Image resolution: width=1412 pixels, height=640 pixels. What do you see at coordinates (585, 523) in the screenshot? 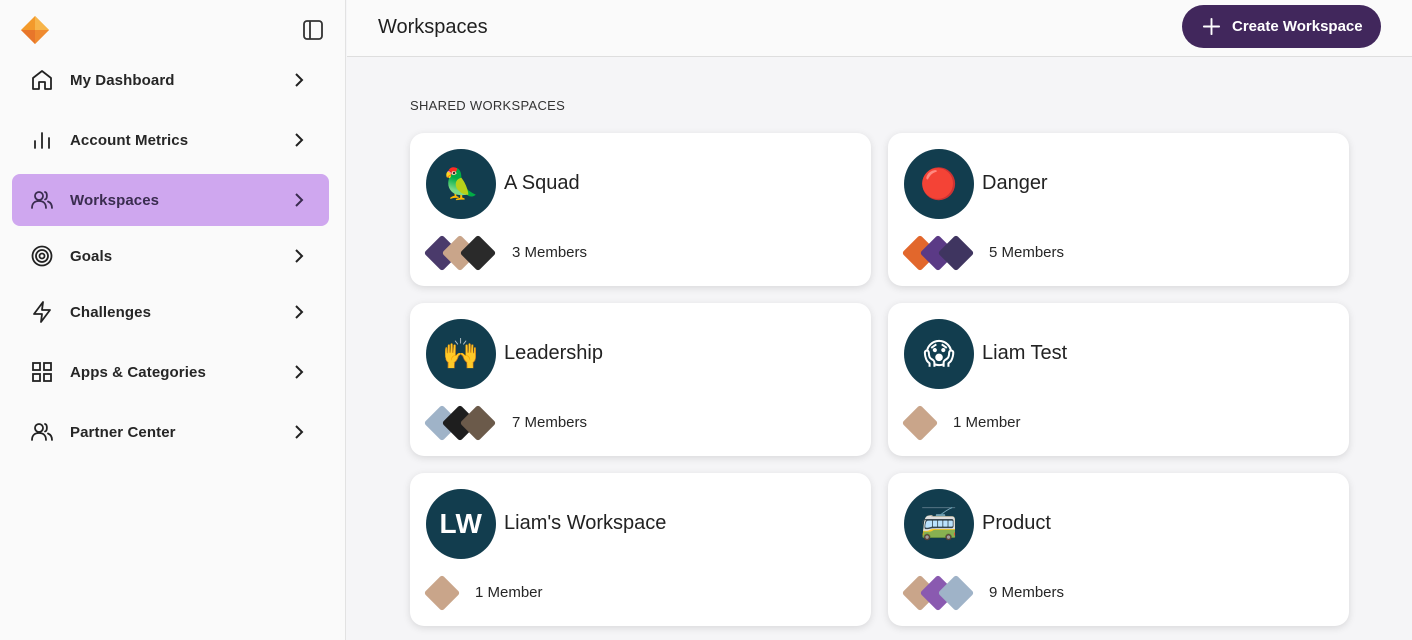
I see `workspace-name: Liam's Workspace` at bounding box center [585, 523].